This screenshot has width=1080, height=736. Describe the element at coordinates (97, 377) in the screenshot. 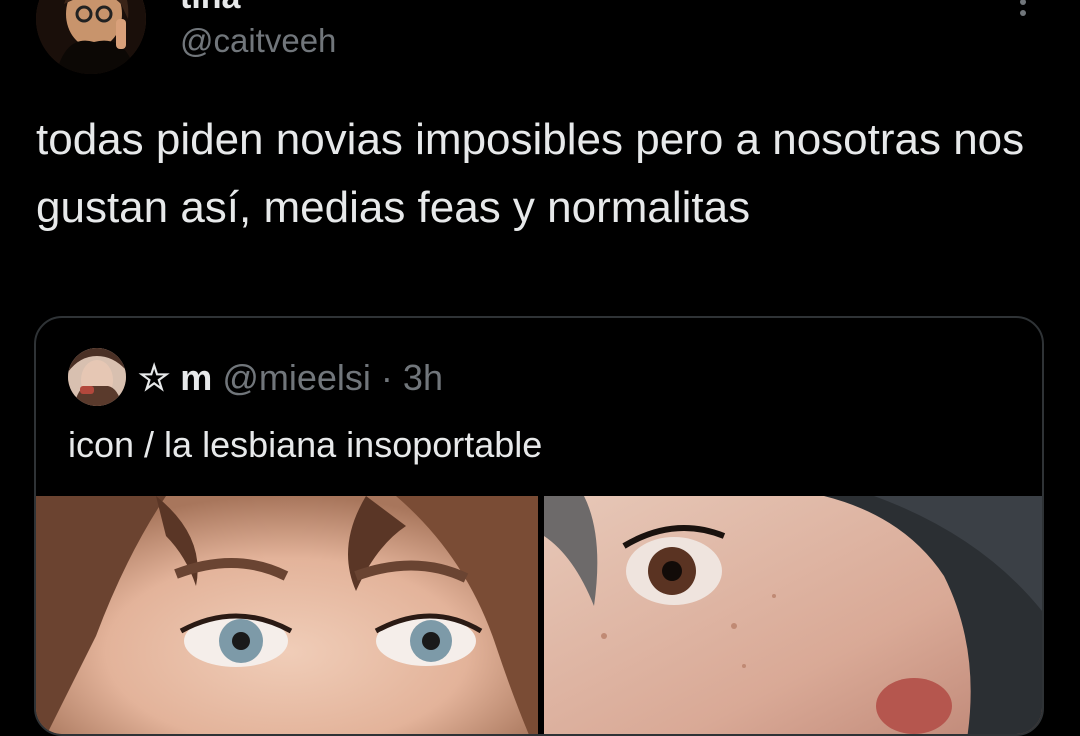

I see `quoted-author-avatar` at that location.